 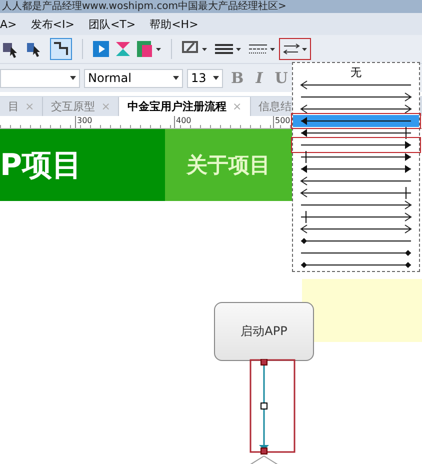 I want to click on ruler-label: 300, so click(x=86, y=122).